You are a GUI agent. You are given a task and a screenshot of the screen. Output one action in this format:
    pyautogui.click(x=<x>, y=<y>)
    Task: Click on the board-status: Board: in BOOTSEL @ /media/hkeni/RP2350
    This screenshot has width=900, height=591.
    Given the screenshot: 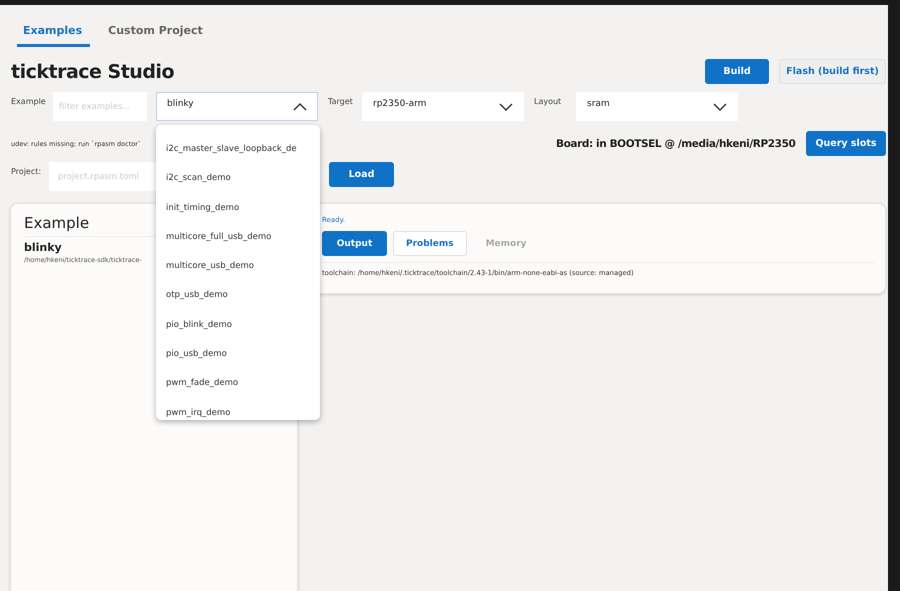 What is the action you would take?
    pyautogui.click(x=676, y=144)
    